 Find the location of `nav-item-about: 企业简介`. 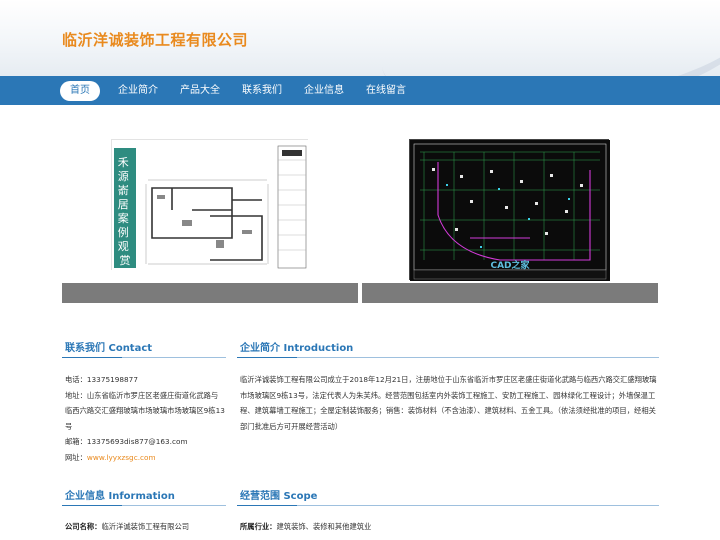

nav-item-about: 企业简介 is located at coordinates (138, 91).